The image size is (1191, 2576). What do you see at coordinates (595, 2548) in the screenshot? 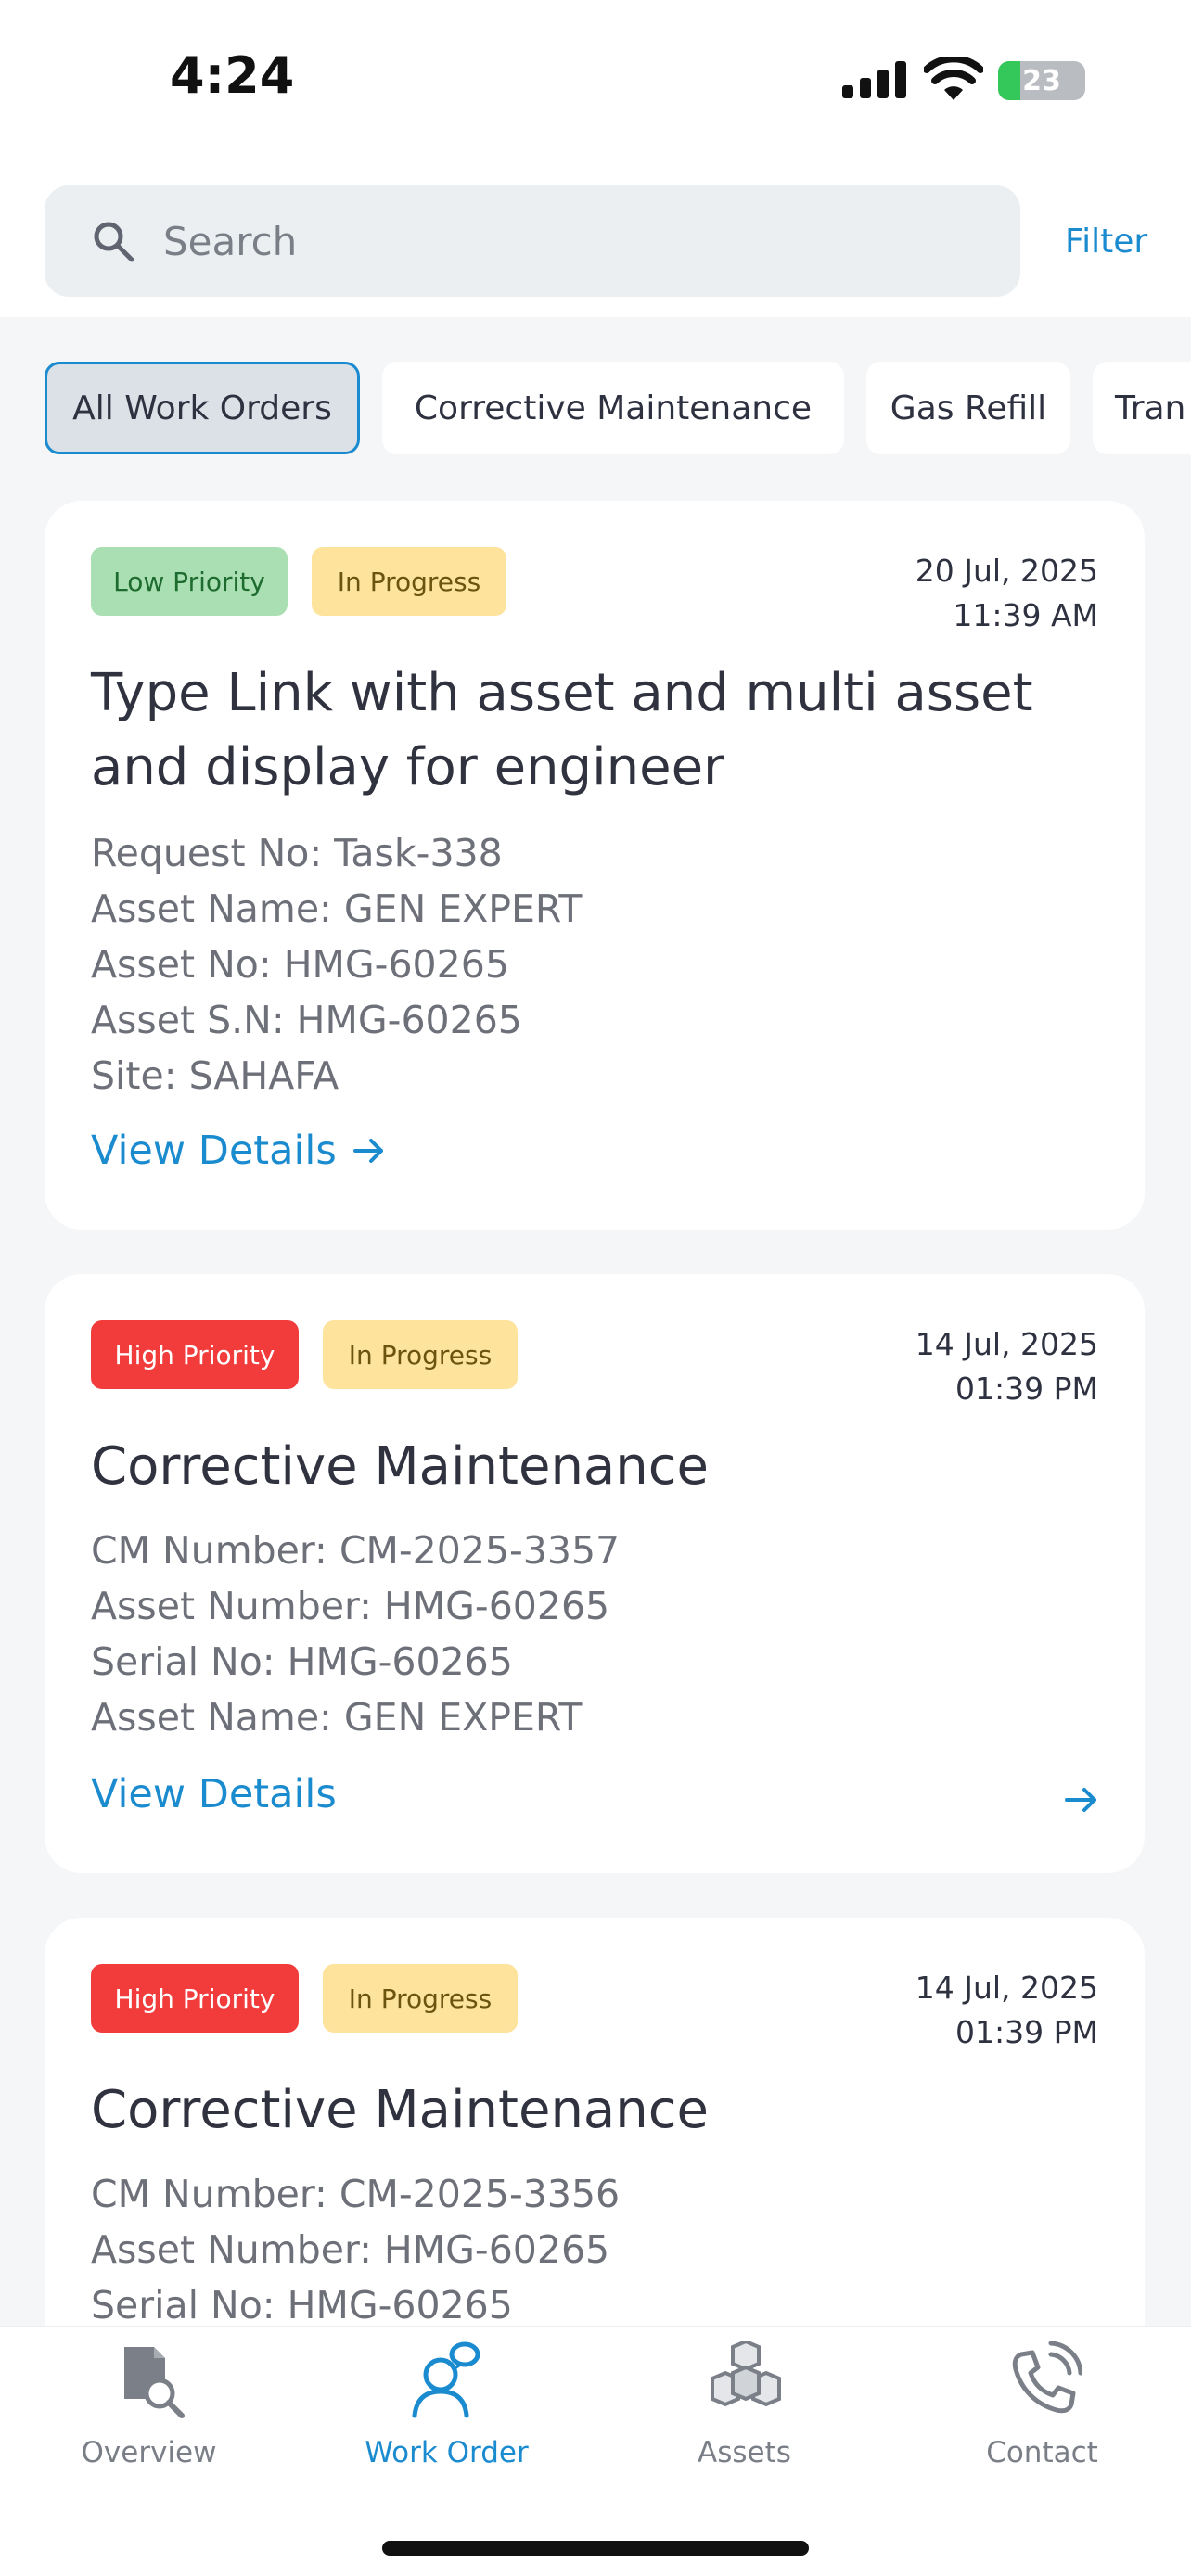
I see `home-indicator` at bounding box center [595, 2548].